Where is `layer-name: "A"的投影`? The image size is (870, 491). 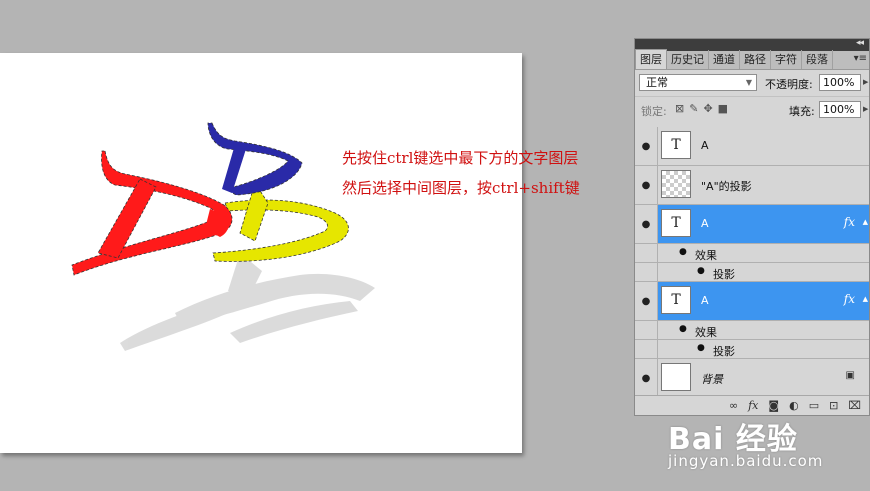
layer-name: "A"的投影 is located at coordinates (726, 186).